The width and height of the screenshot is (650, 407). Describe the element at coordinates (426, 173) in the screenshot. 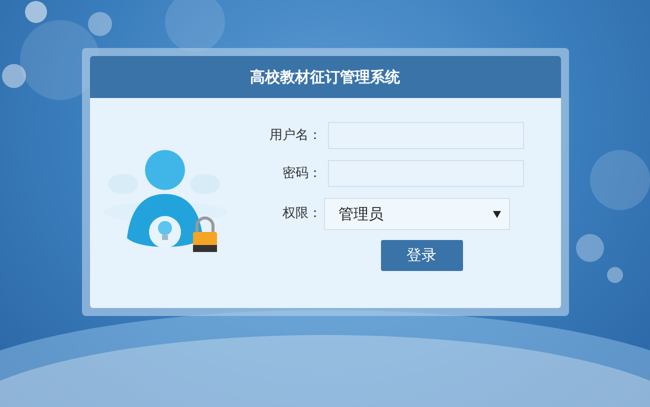

I see `password-field` at that location.